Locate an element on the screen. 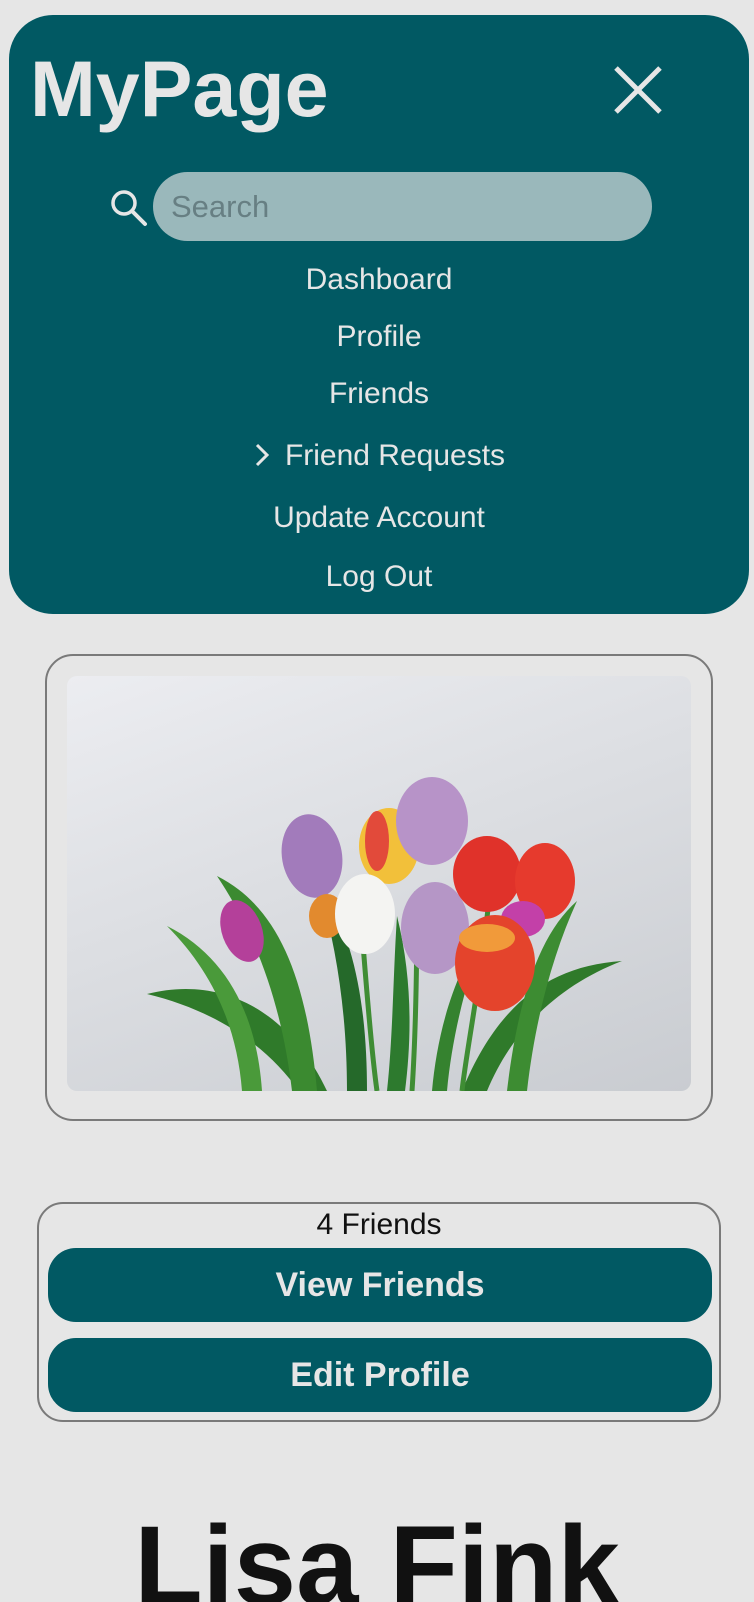  nav-item-update-account: Update Account is located at coordinates (379, 518).